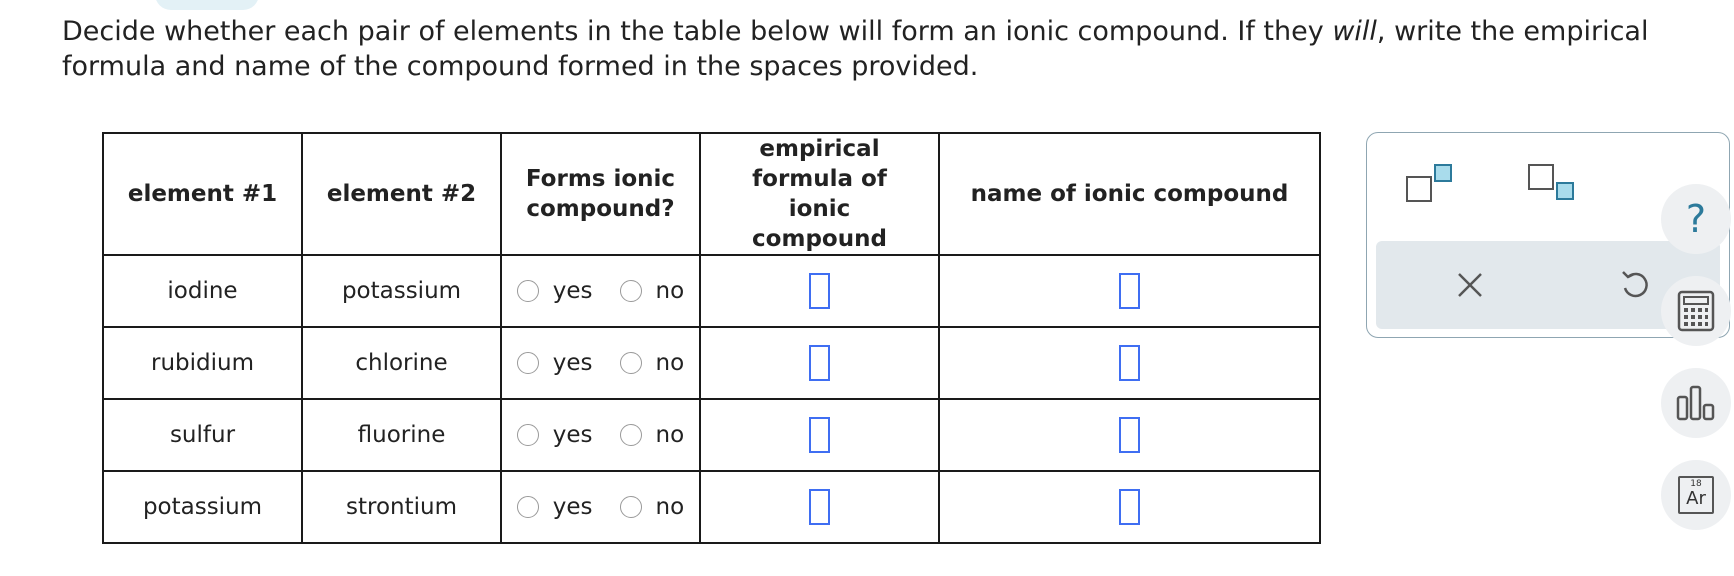 This screenshot has height=576, width=1734. What do you see at coordinates (202, 507) in the screenshot?
I see `element-1-cell: potassium` at bounding box center [202, 507].